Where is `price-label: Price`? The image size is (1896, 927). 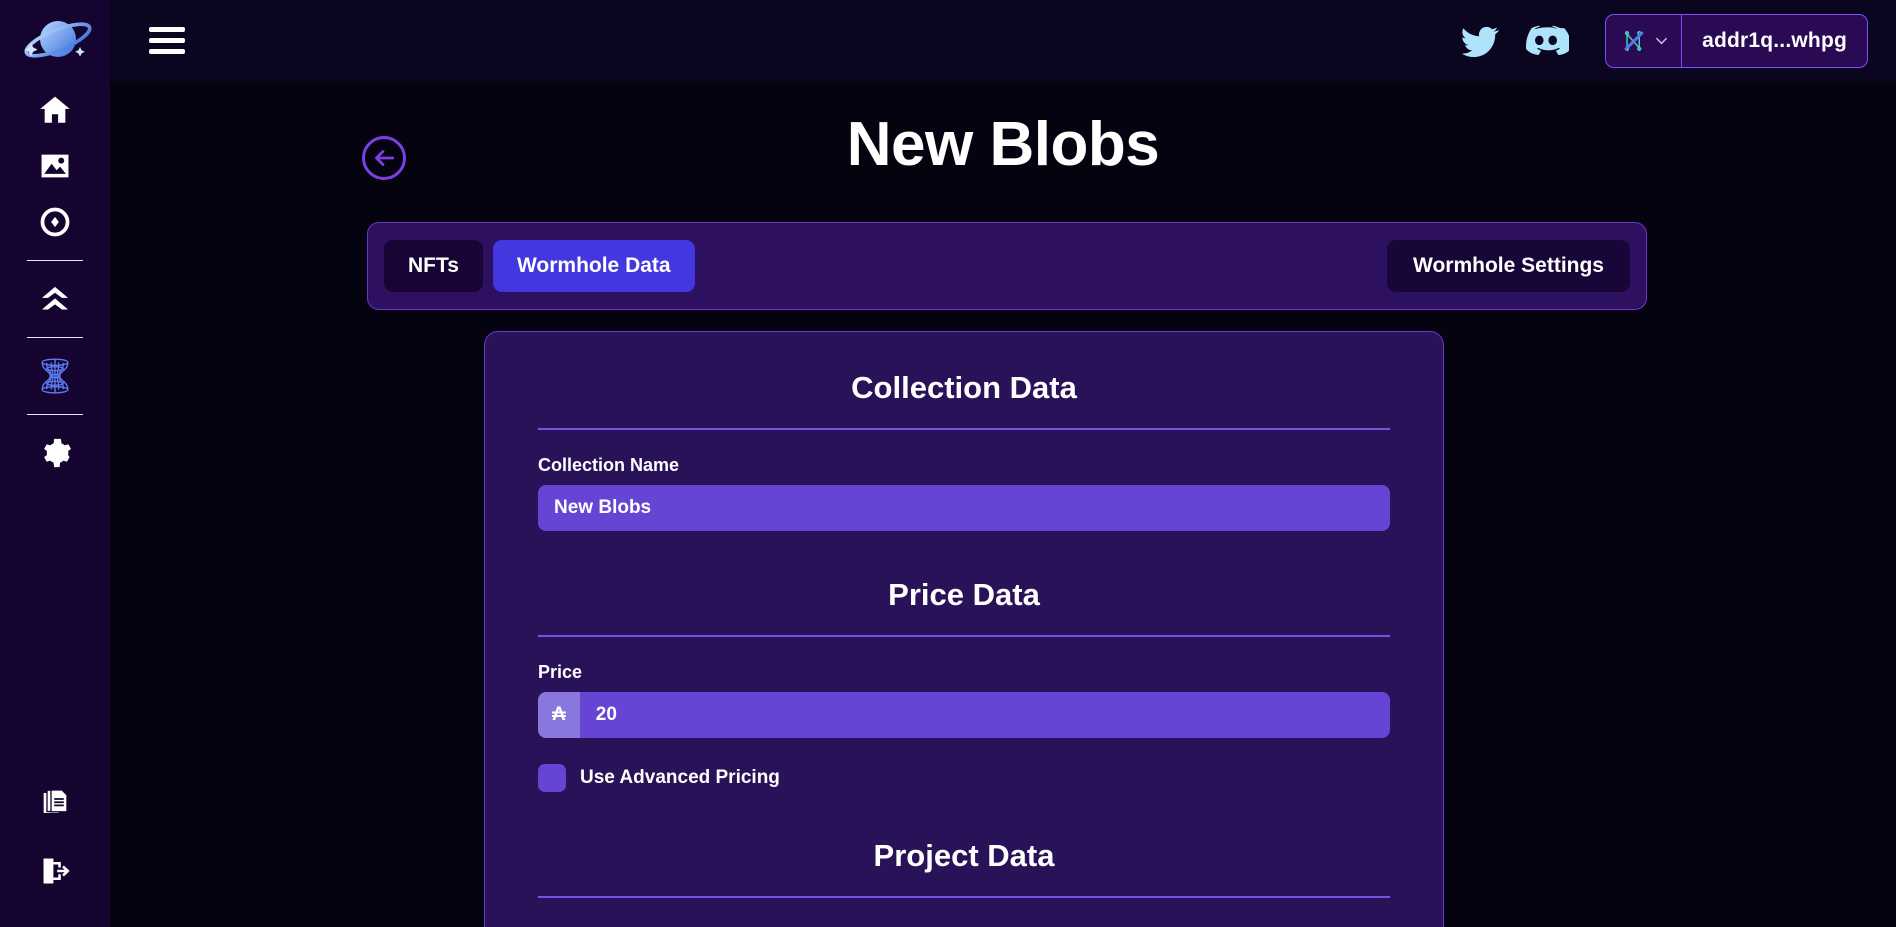
price-label: Price is located at coordinates (560, 672).